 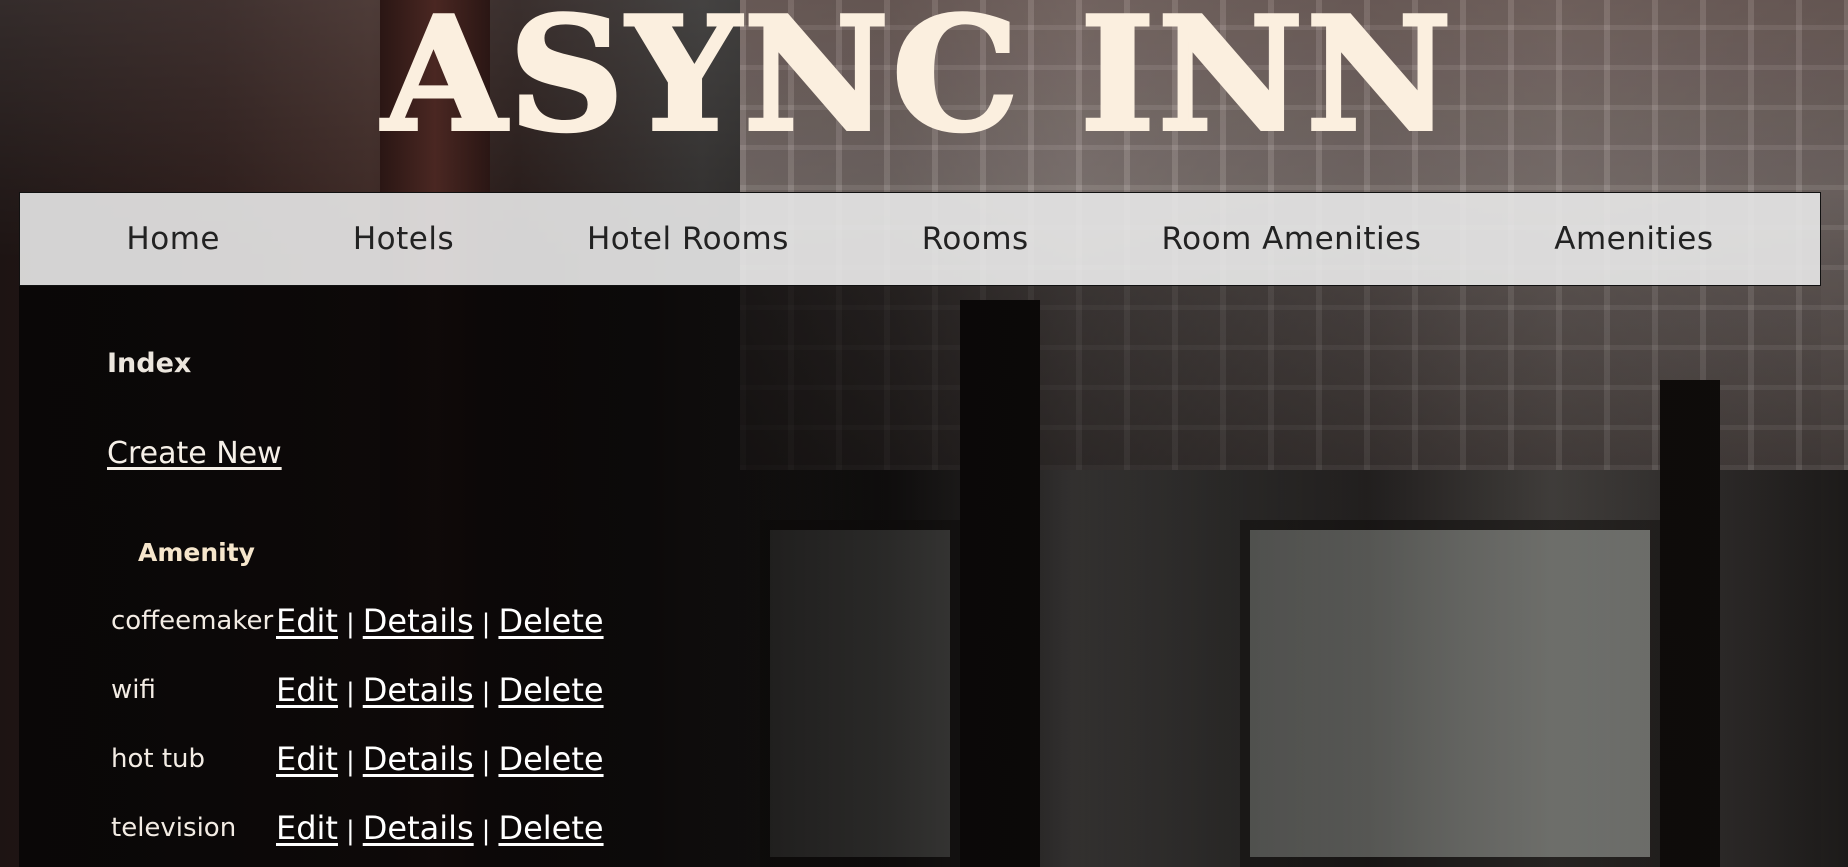 What do you see at coordinates (1292, 239) in the screenshot?
I see `nav-item-room-amenities: Room Amenities` at bounding box center [1292, 239].